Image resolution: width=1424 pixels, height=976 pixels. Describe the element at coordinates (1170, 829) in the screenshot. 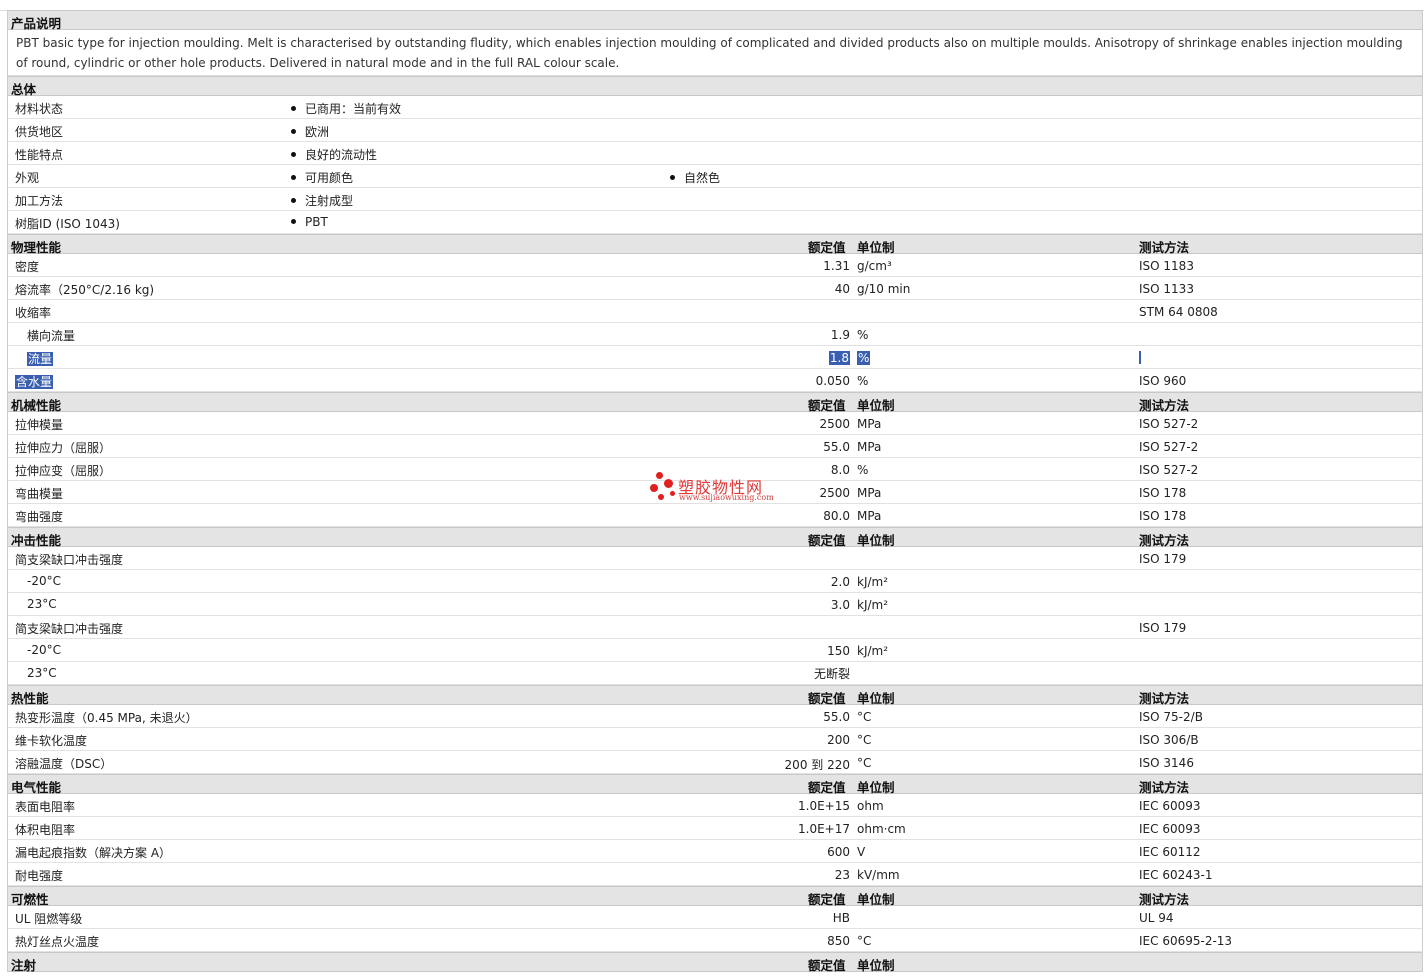

I see `row-method: IEC 60093` at that location.